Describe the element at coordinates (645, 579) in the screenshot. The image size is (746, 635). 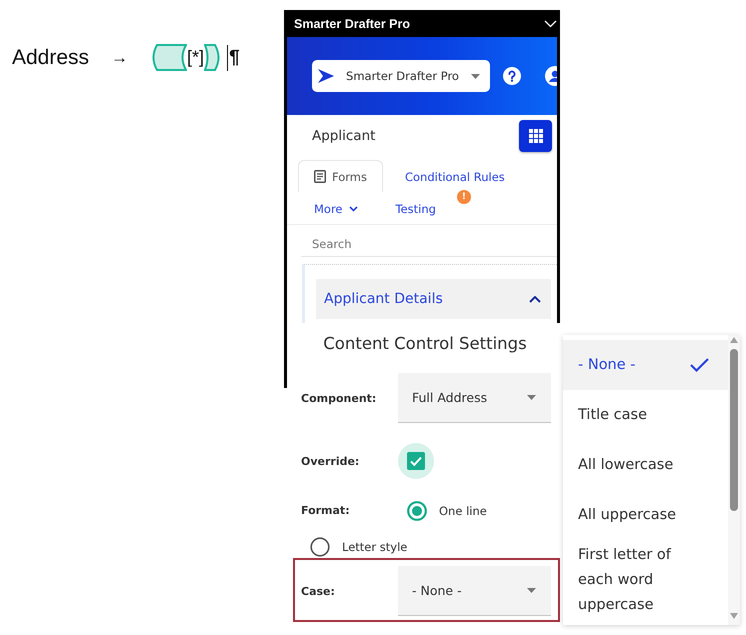
I see `menu-option: First letter of each word uppercase` at that location.